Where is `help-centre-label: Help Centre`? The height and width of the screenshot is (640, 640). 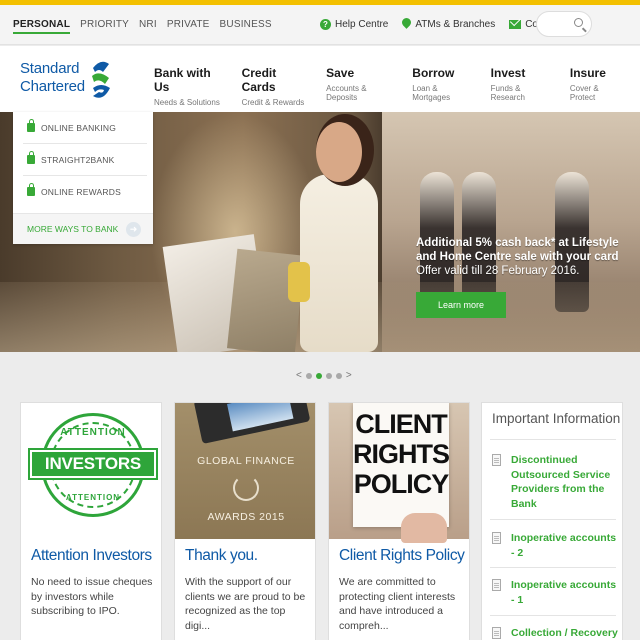
help-centre-label: Help Centre is located at coordinates (362, 24).